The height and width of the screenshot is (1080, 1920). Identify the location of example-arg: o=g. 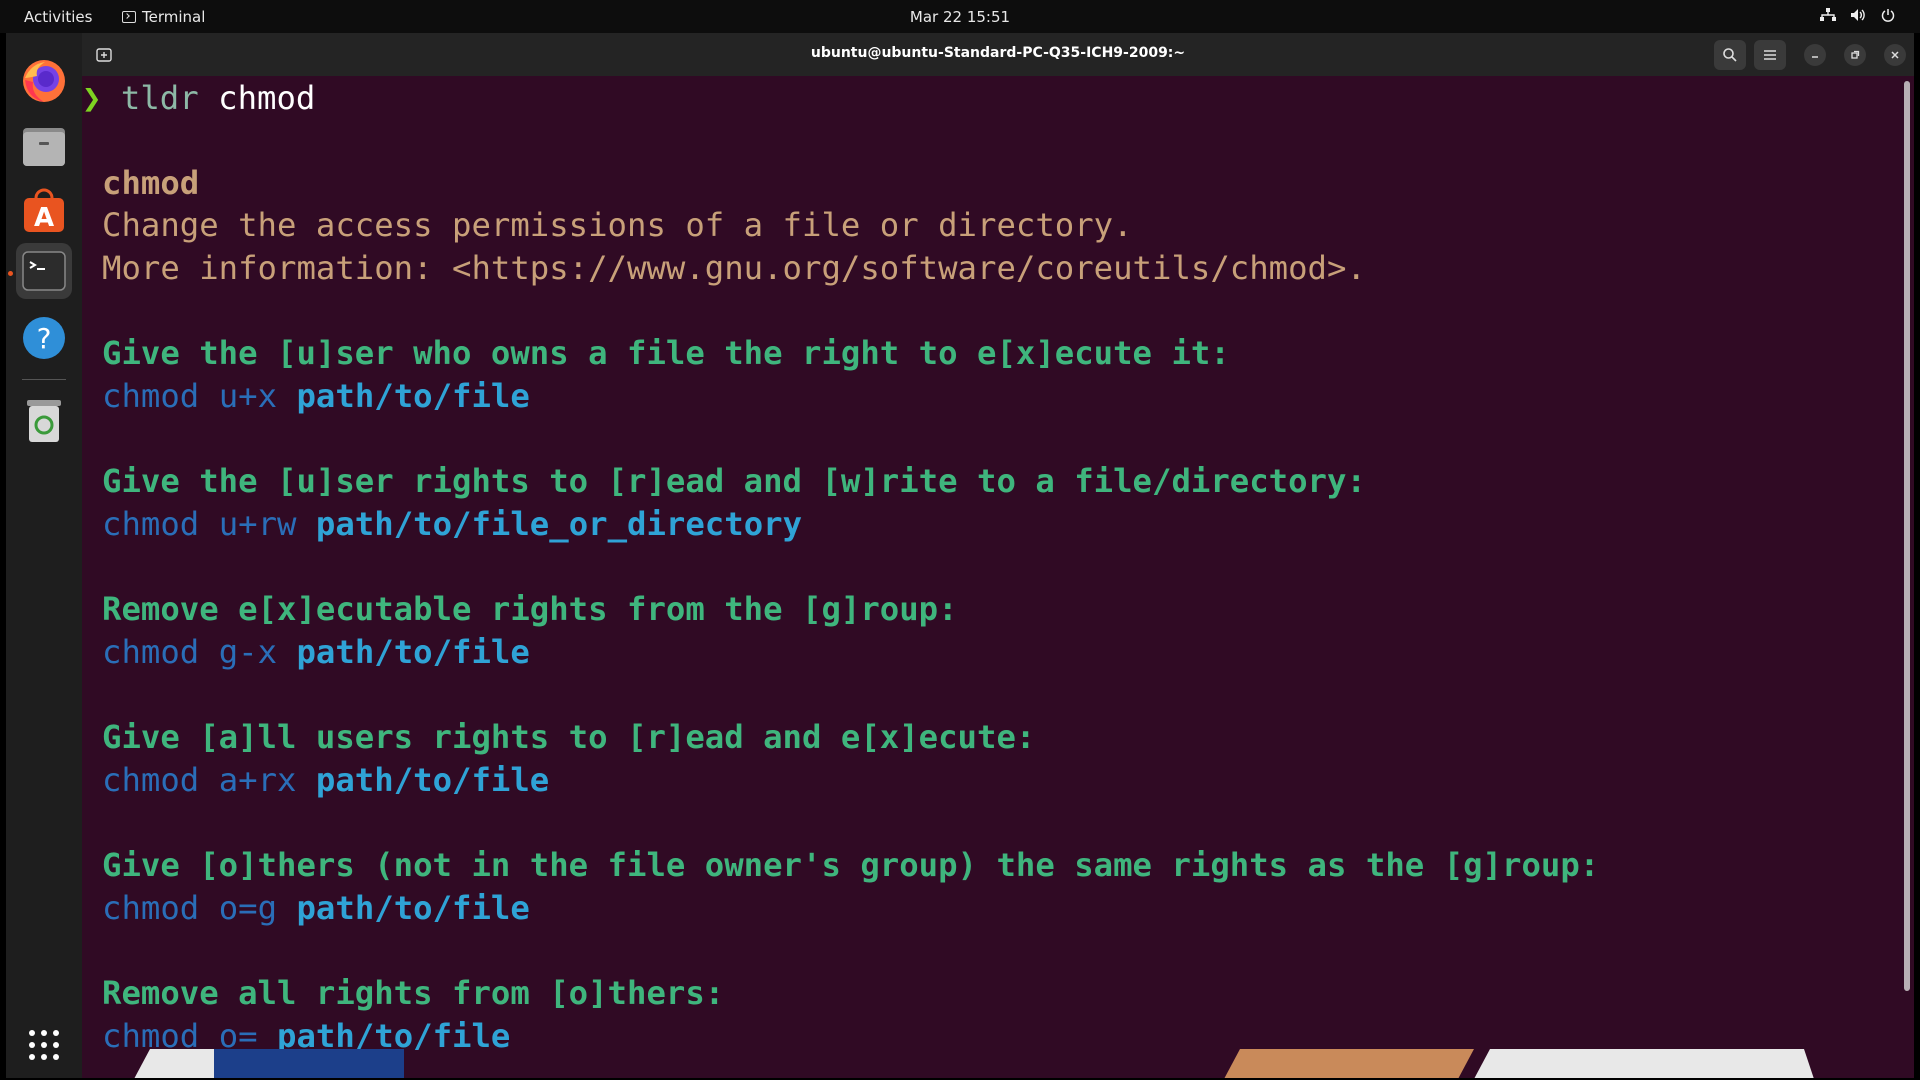
(248, 908).